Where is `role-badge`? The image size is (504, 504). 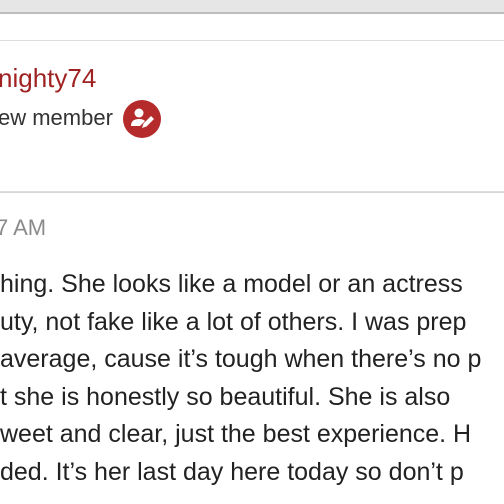
role-badge is located at coordinates (142, 119).